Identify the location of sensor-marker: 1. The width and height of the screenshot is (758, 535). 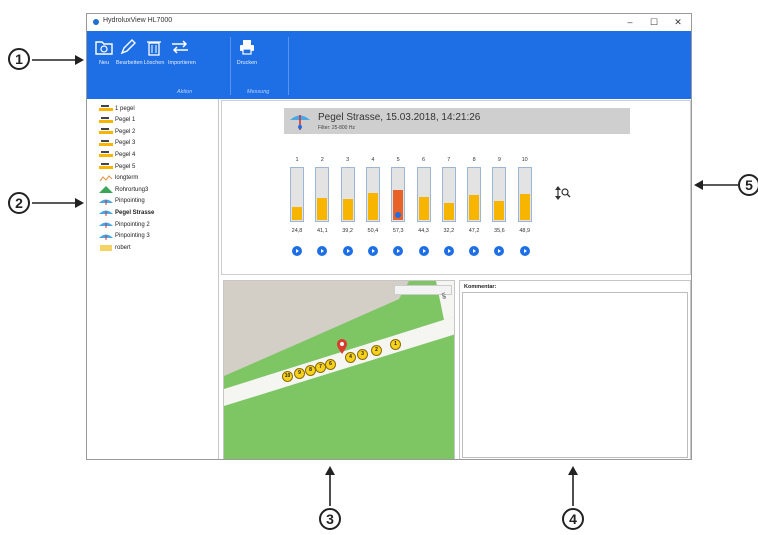
(395, 344).